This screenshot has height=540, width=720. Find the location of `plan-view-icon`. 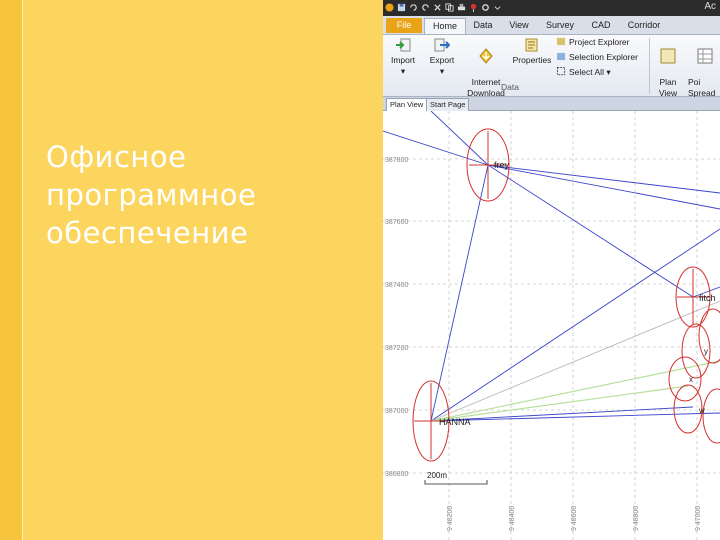

plan-view-icon is located at coordinates (668, 56).